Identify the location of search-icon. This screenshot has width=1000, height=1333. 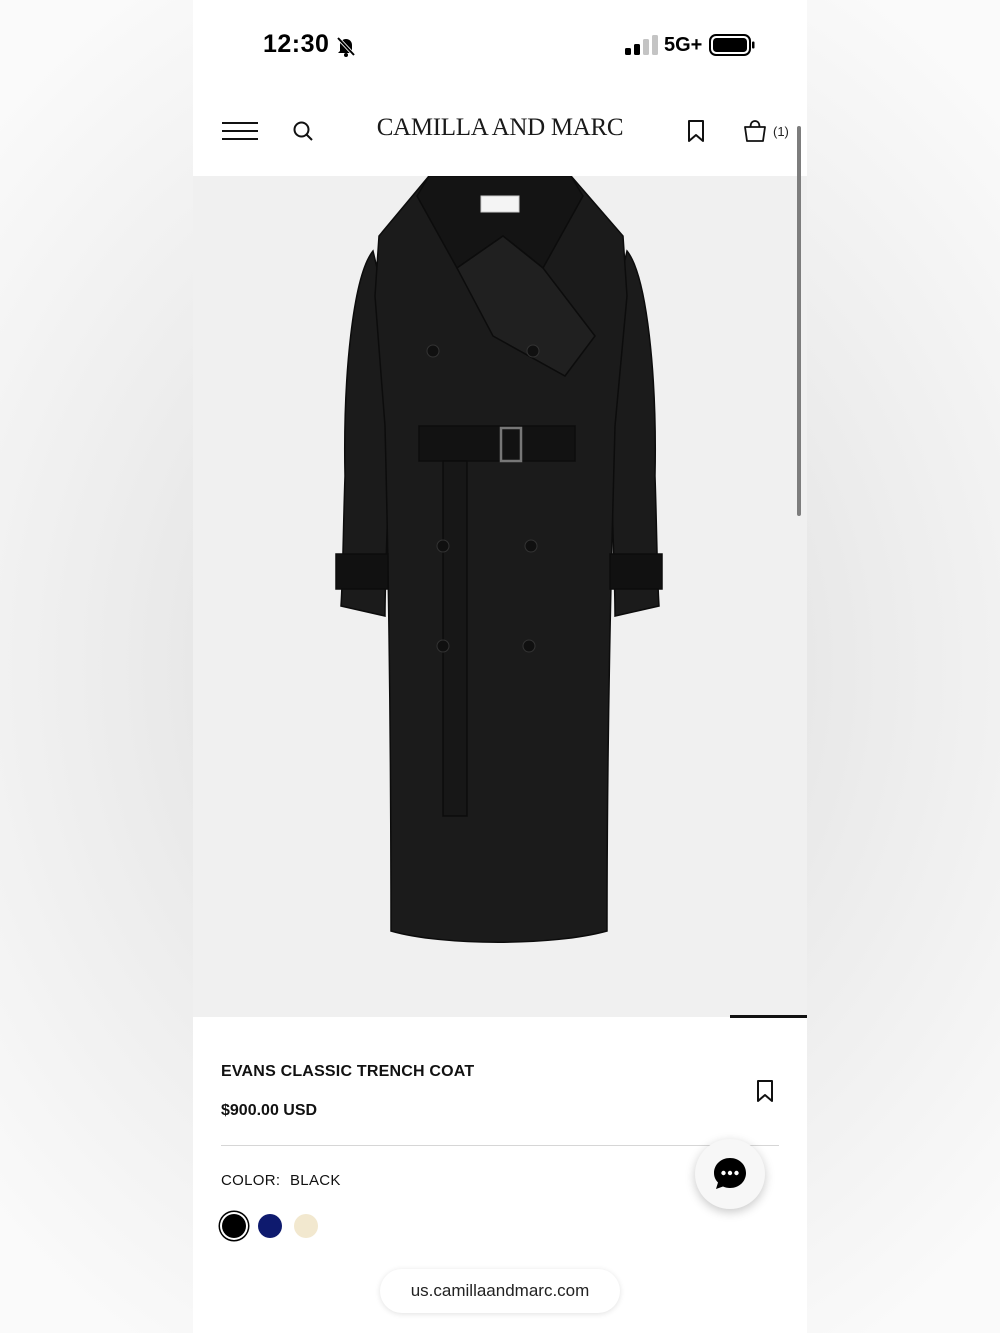
(303, 131).